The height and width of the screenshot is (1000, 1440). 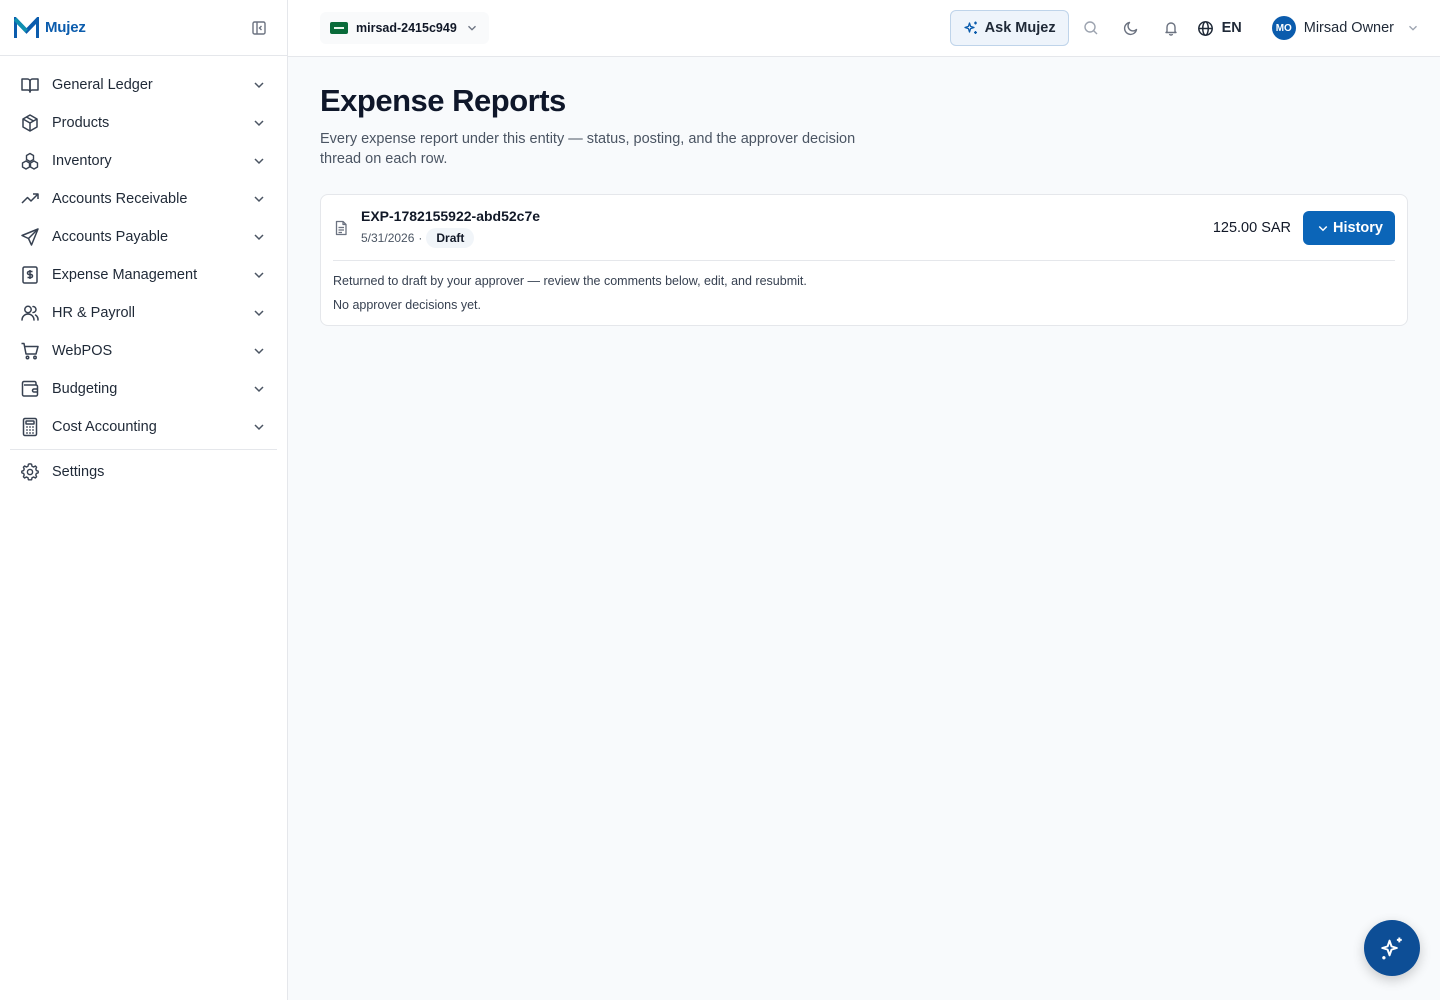 What do you see at coordinates (30, 161) in the screenshot?
I see `boxes-icon` at bounding box center [30, 161].